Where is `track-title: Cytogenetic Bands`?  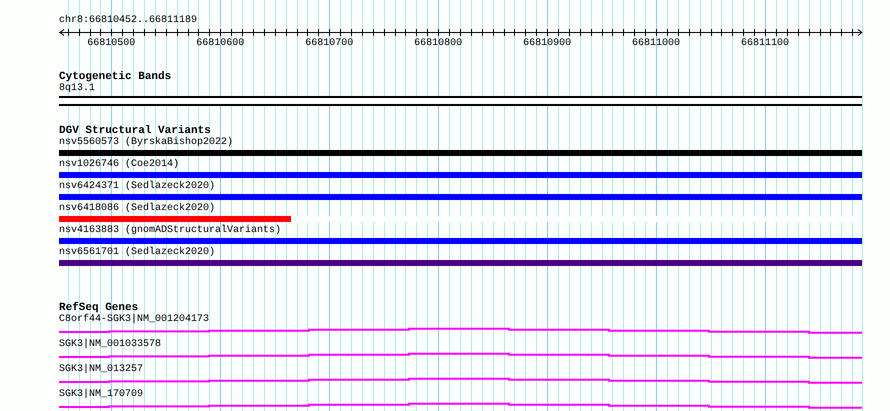 track-title: Cytogenetic Bands is located at coordinates (115, 77).